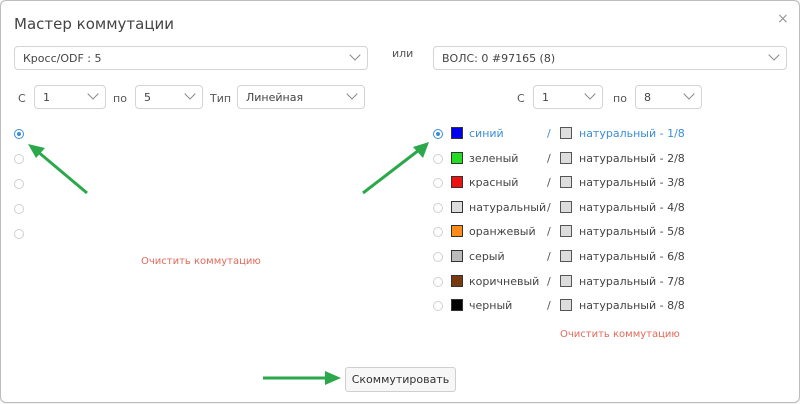 This screenshot has height=404, width=800. I want to click on pair-fiber-label: натуральный - 4/8, so click(632, 207).